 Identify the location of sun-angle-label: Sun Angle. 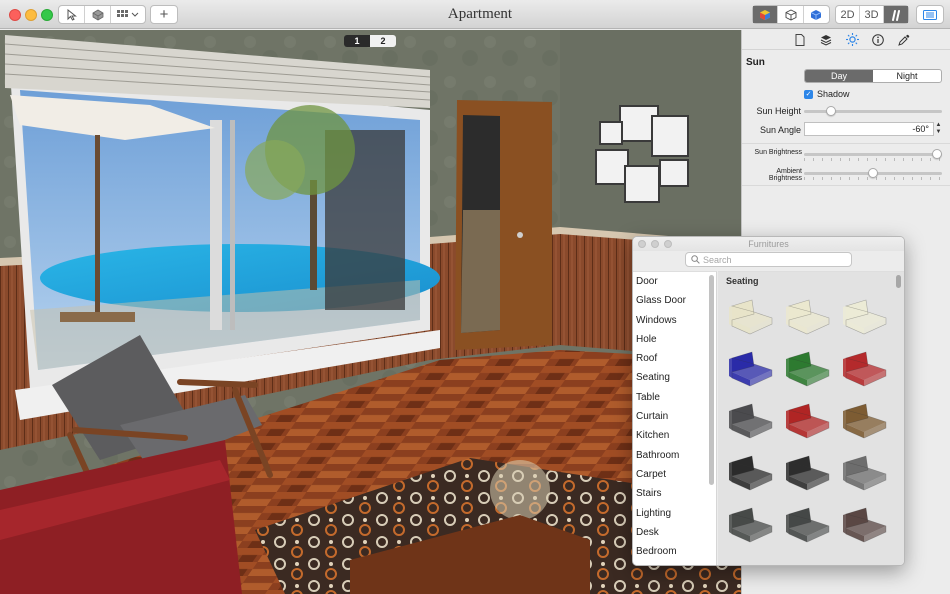
(780, 130).